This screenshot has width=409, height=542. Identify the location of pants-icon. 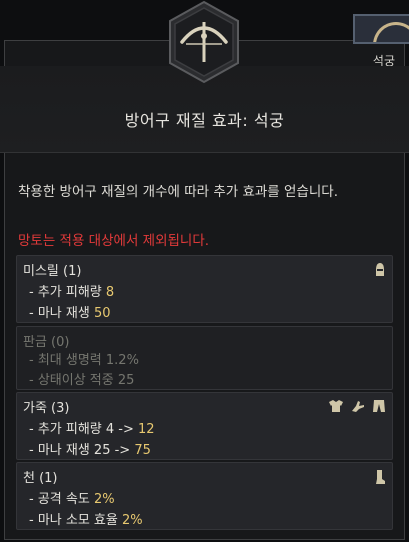
(379, 406).